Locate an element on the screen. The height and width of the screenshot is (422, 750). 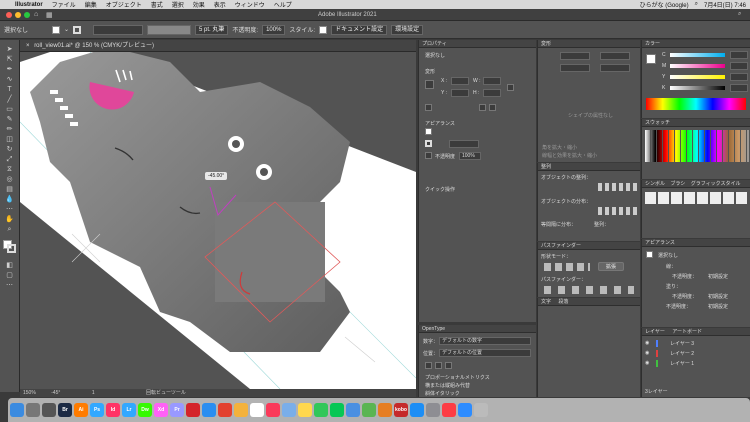
menu-help: ヘルプ is located at coordinates (283, 4).